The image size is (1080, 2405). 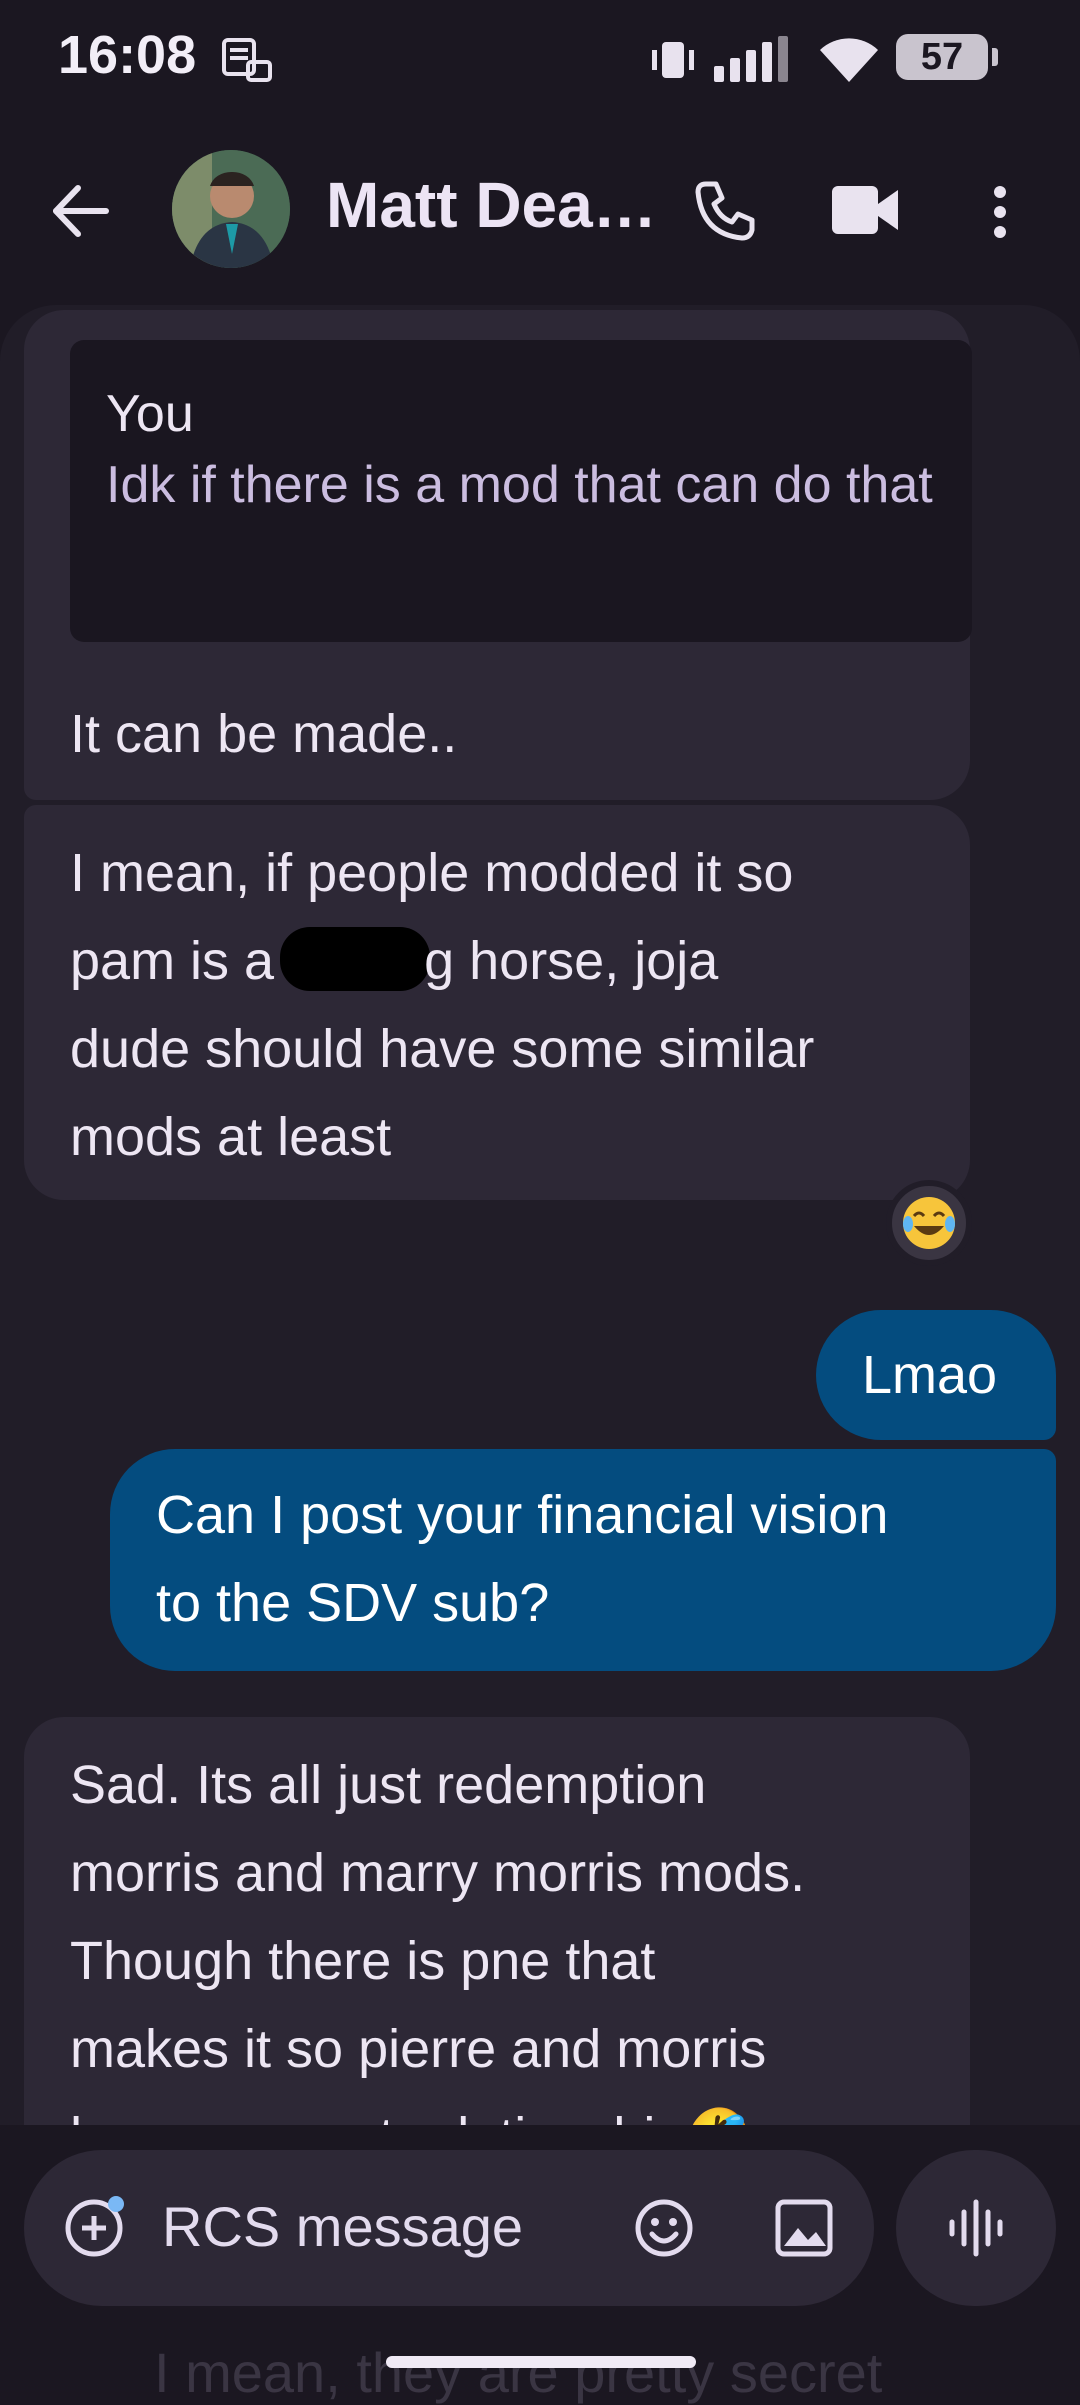 What do you see at coordinates (442, 1049) in the screenshot?
I see `message-text-line: dude should have some similar` at bounding box center [442, 1049].